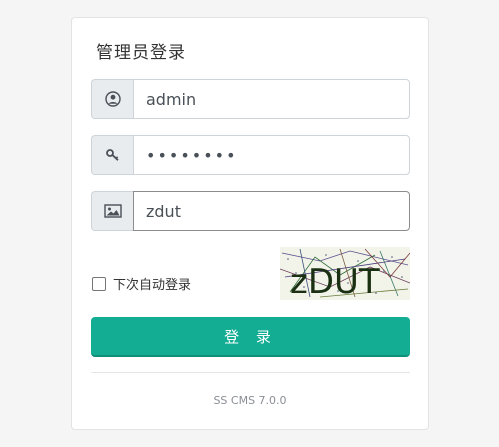  I want to click on captcha-text: zDUT, so click(335, 281).